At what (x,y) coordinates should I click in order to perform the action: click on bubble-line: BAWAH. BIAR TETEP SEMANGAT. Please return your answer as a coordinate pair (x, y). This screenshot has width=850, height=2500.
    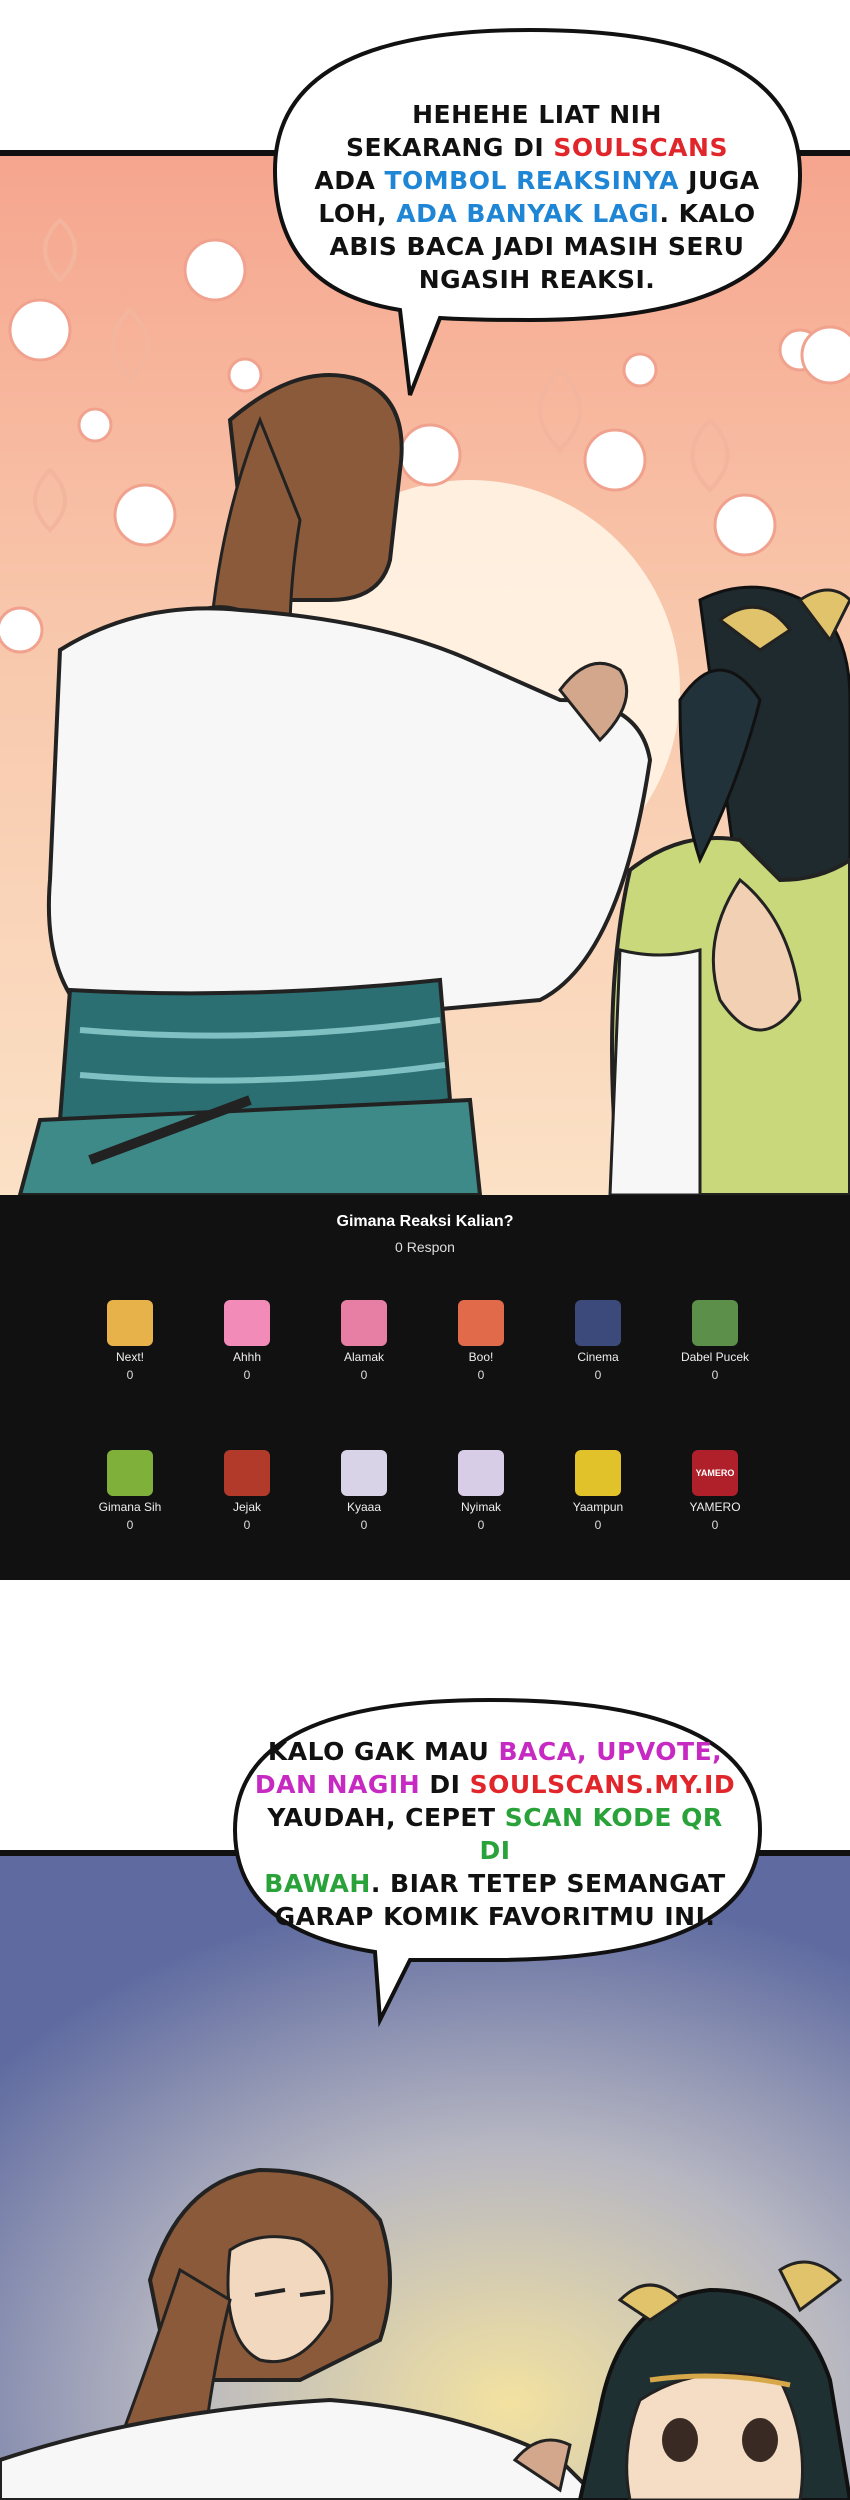
    Looking at the image, I should click on (495, 1883).